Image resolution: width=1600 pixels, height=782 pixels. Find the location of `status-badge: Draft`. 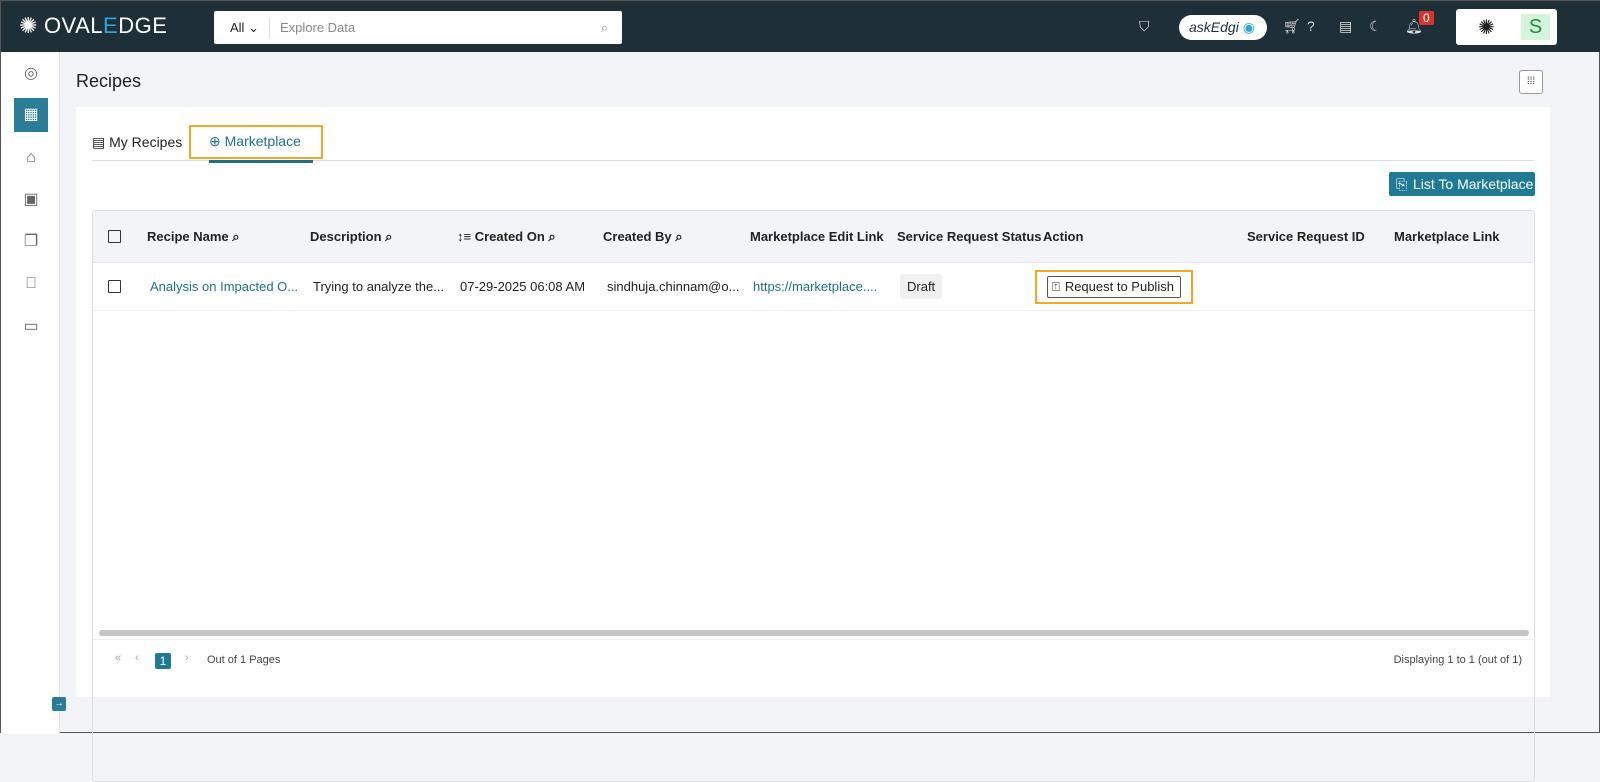

status-badge: Draft is located at coordinates (921, 286).